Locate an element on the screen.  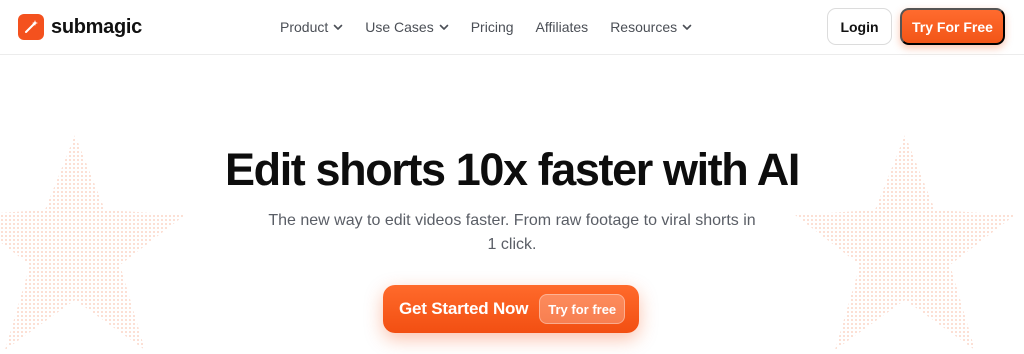
nav-item-label: Affiliates is located at coordinates (562, 27).